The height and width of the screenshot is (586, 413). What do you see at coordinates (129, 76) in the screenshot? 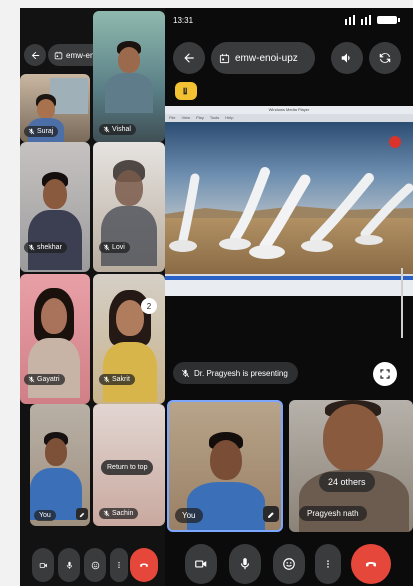
I see `participant-tile-vishal: Vishal` at bounding box center [129, 76].